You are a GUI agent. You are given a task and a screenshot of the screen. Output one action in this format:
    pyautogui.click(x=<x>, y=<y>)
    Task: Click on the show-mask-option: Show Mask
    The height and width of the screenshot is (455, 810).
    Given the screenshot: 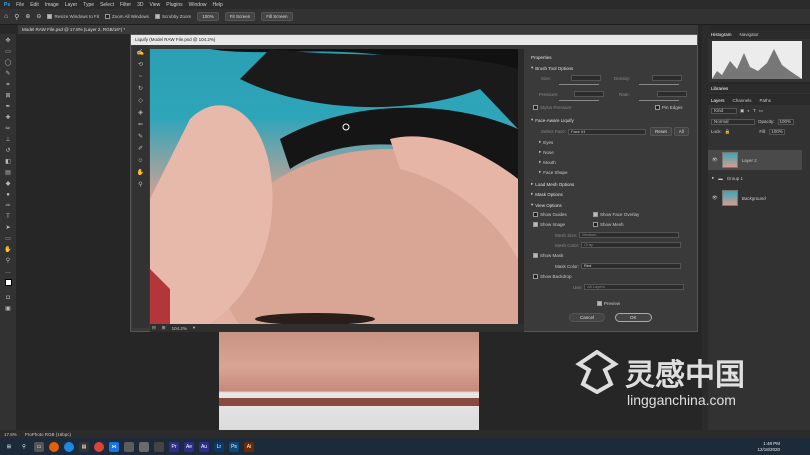 What is the action you would take?
    pyautogui.click(x=548, y=255)
    